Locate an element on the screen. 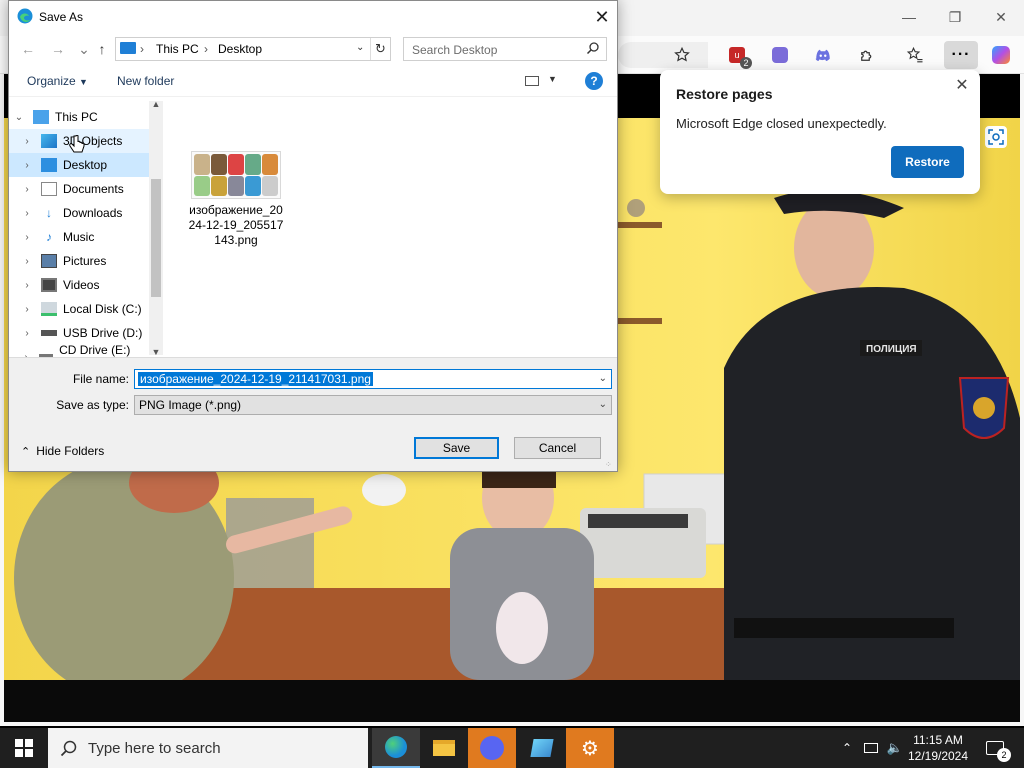  visual-search-icon is located at coordinates (996, 137).